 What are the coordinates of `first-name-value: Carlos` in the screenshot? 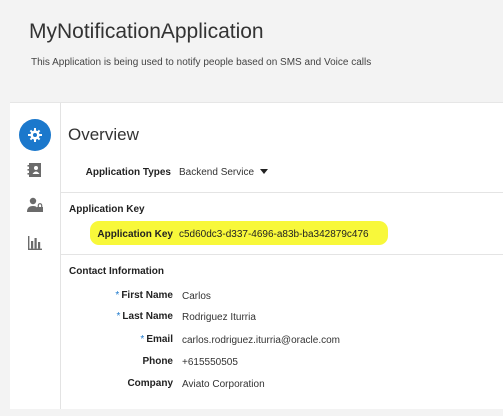 It's located at (196, 296).